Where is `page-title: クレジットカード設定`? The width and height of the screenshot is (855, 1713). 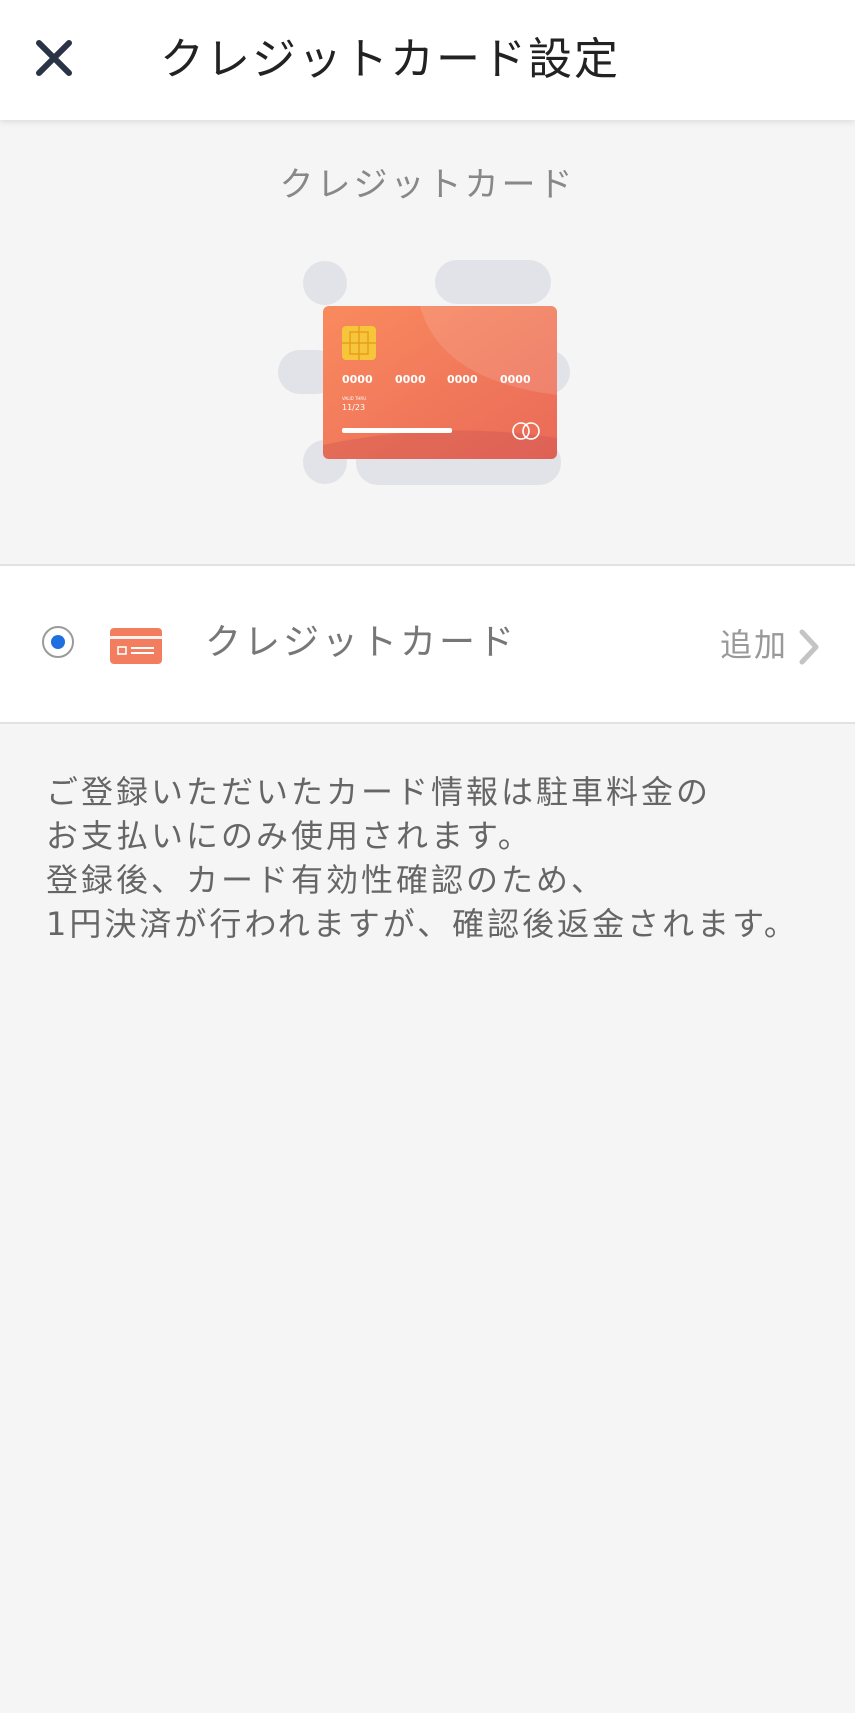 page-title: クレジットカード設定 is located at coordinates (390, 59).